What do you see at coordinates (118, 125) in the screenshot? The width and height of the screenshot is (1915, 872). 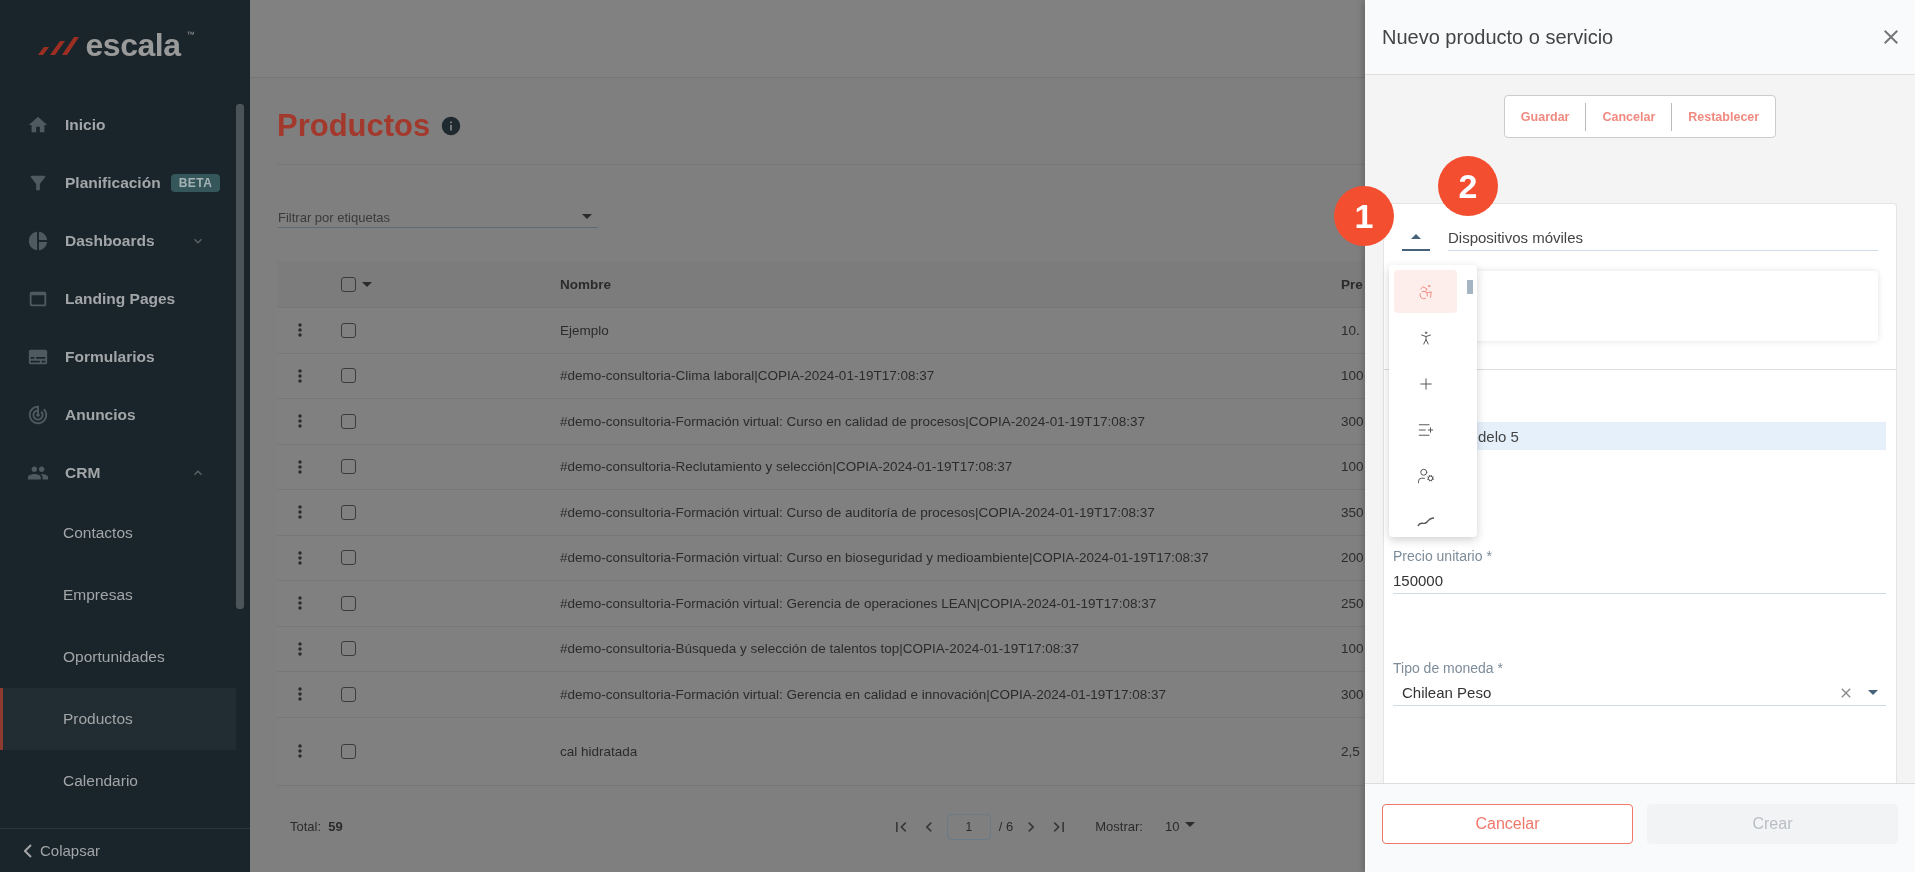 I see `sidebar-item: Inicio` at bounding box center [118, 125].